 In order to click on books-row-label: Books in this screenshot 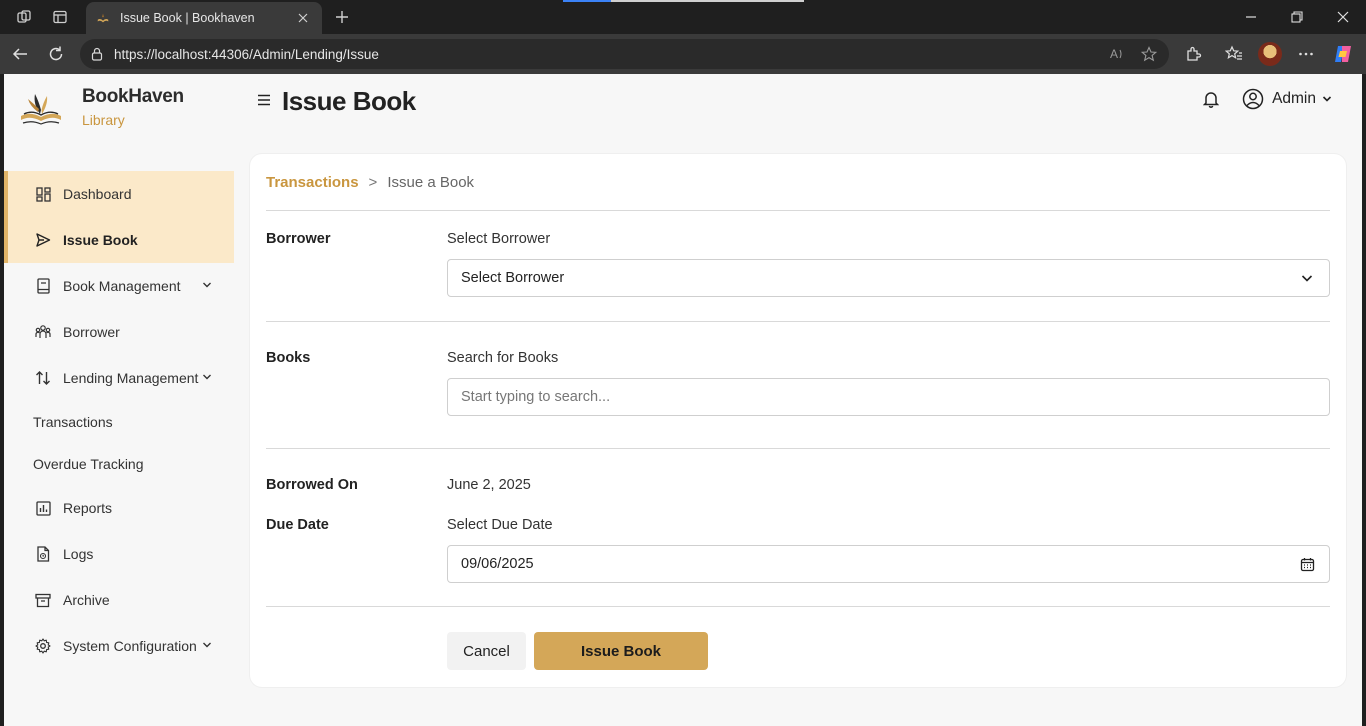, I will do `click(288, 358)`.